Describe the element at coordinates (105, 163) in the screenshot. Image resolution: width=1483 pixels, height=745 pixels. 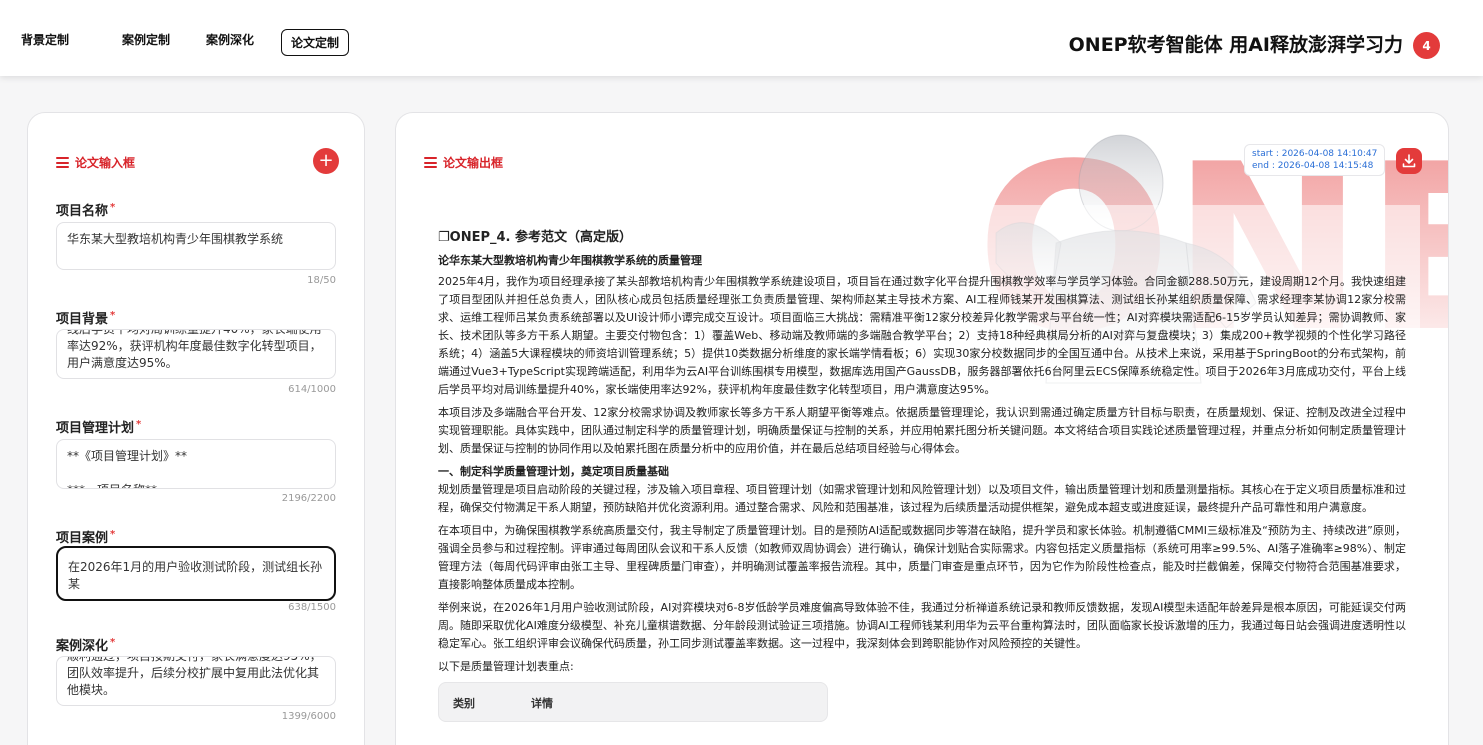
I see `input-panel-title: 论文输入框` at that location.